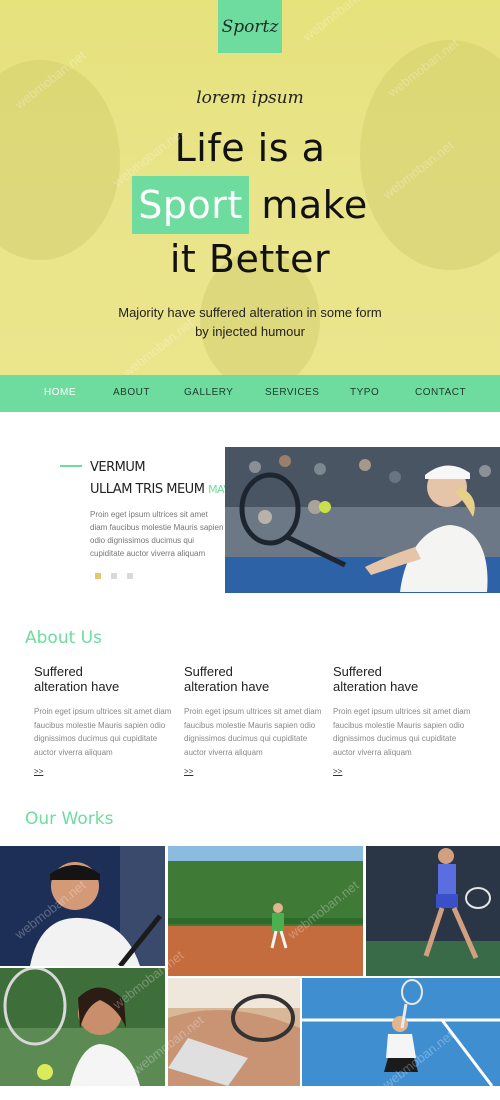  I want to click on feature-subtitle-part: MEUM, so click(185, 489).